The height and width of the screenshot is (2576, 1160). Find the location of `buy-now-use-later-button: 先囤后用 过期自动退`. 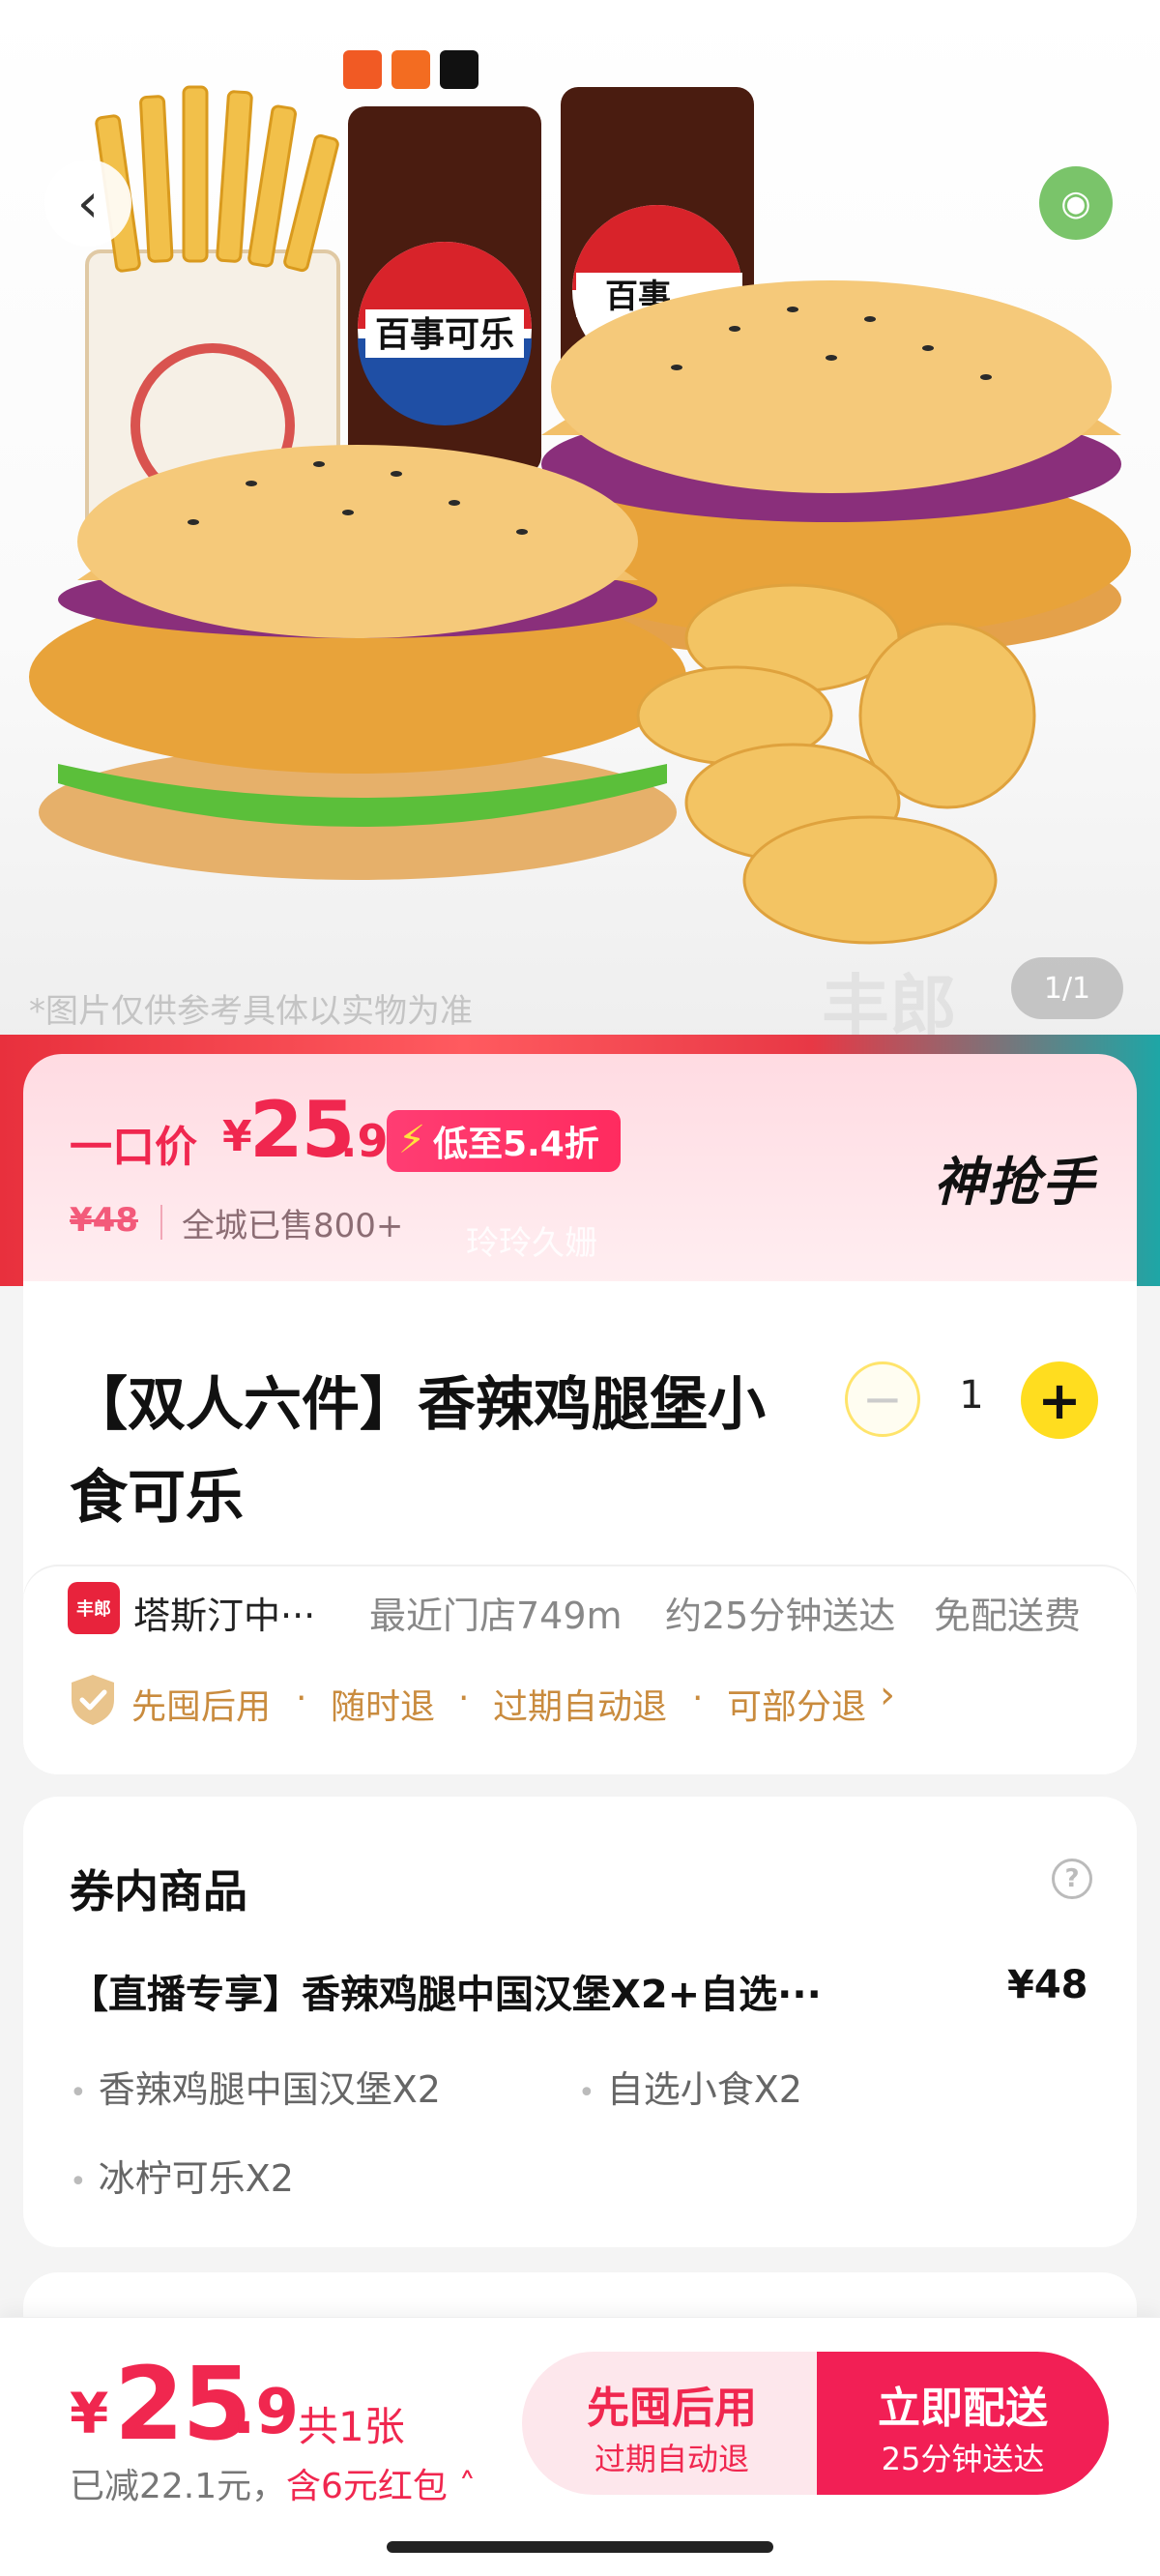

buy-now-use-later-button: 先囤后用 过期自动退 is located at coordinates (672, 2423).